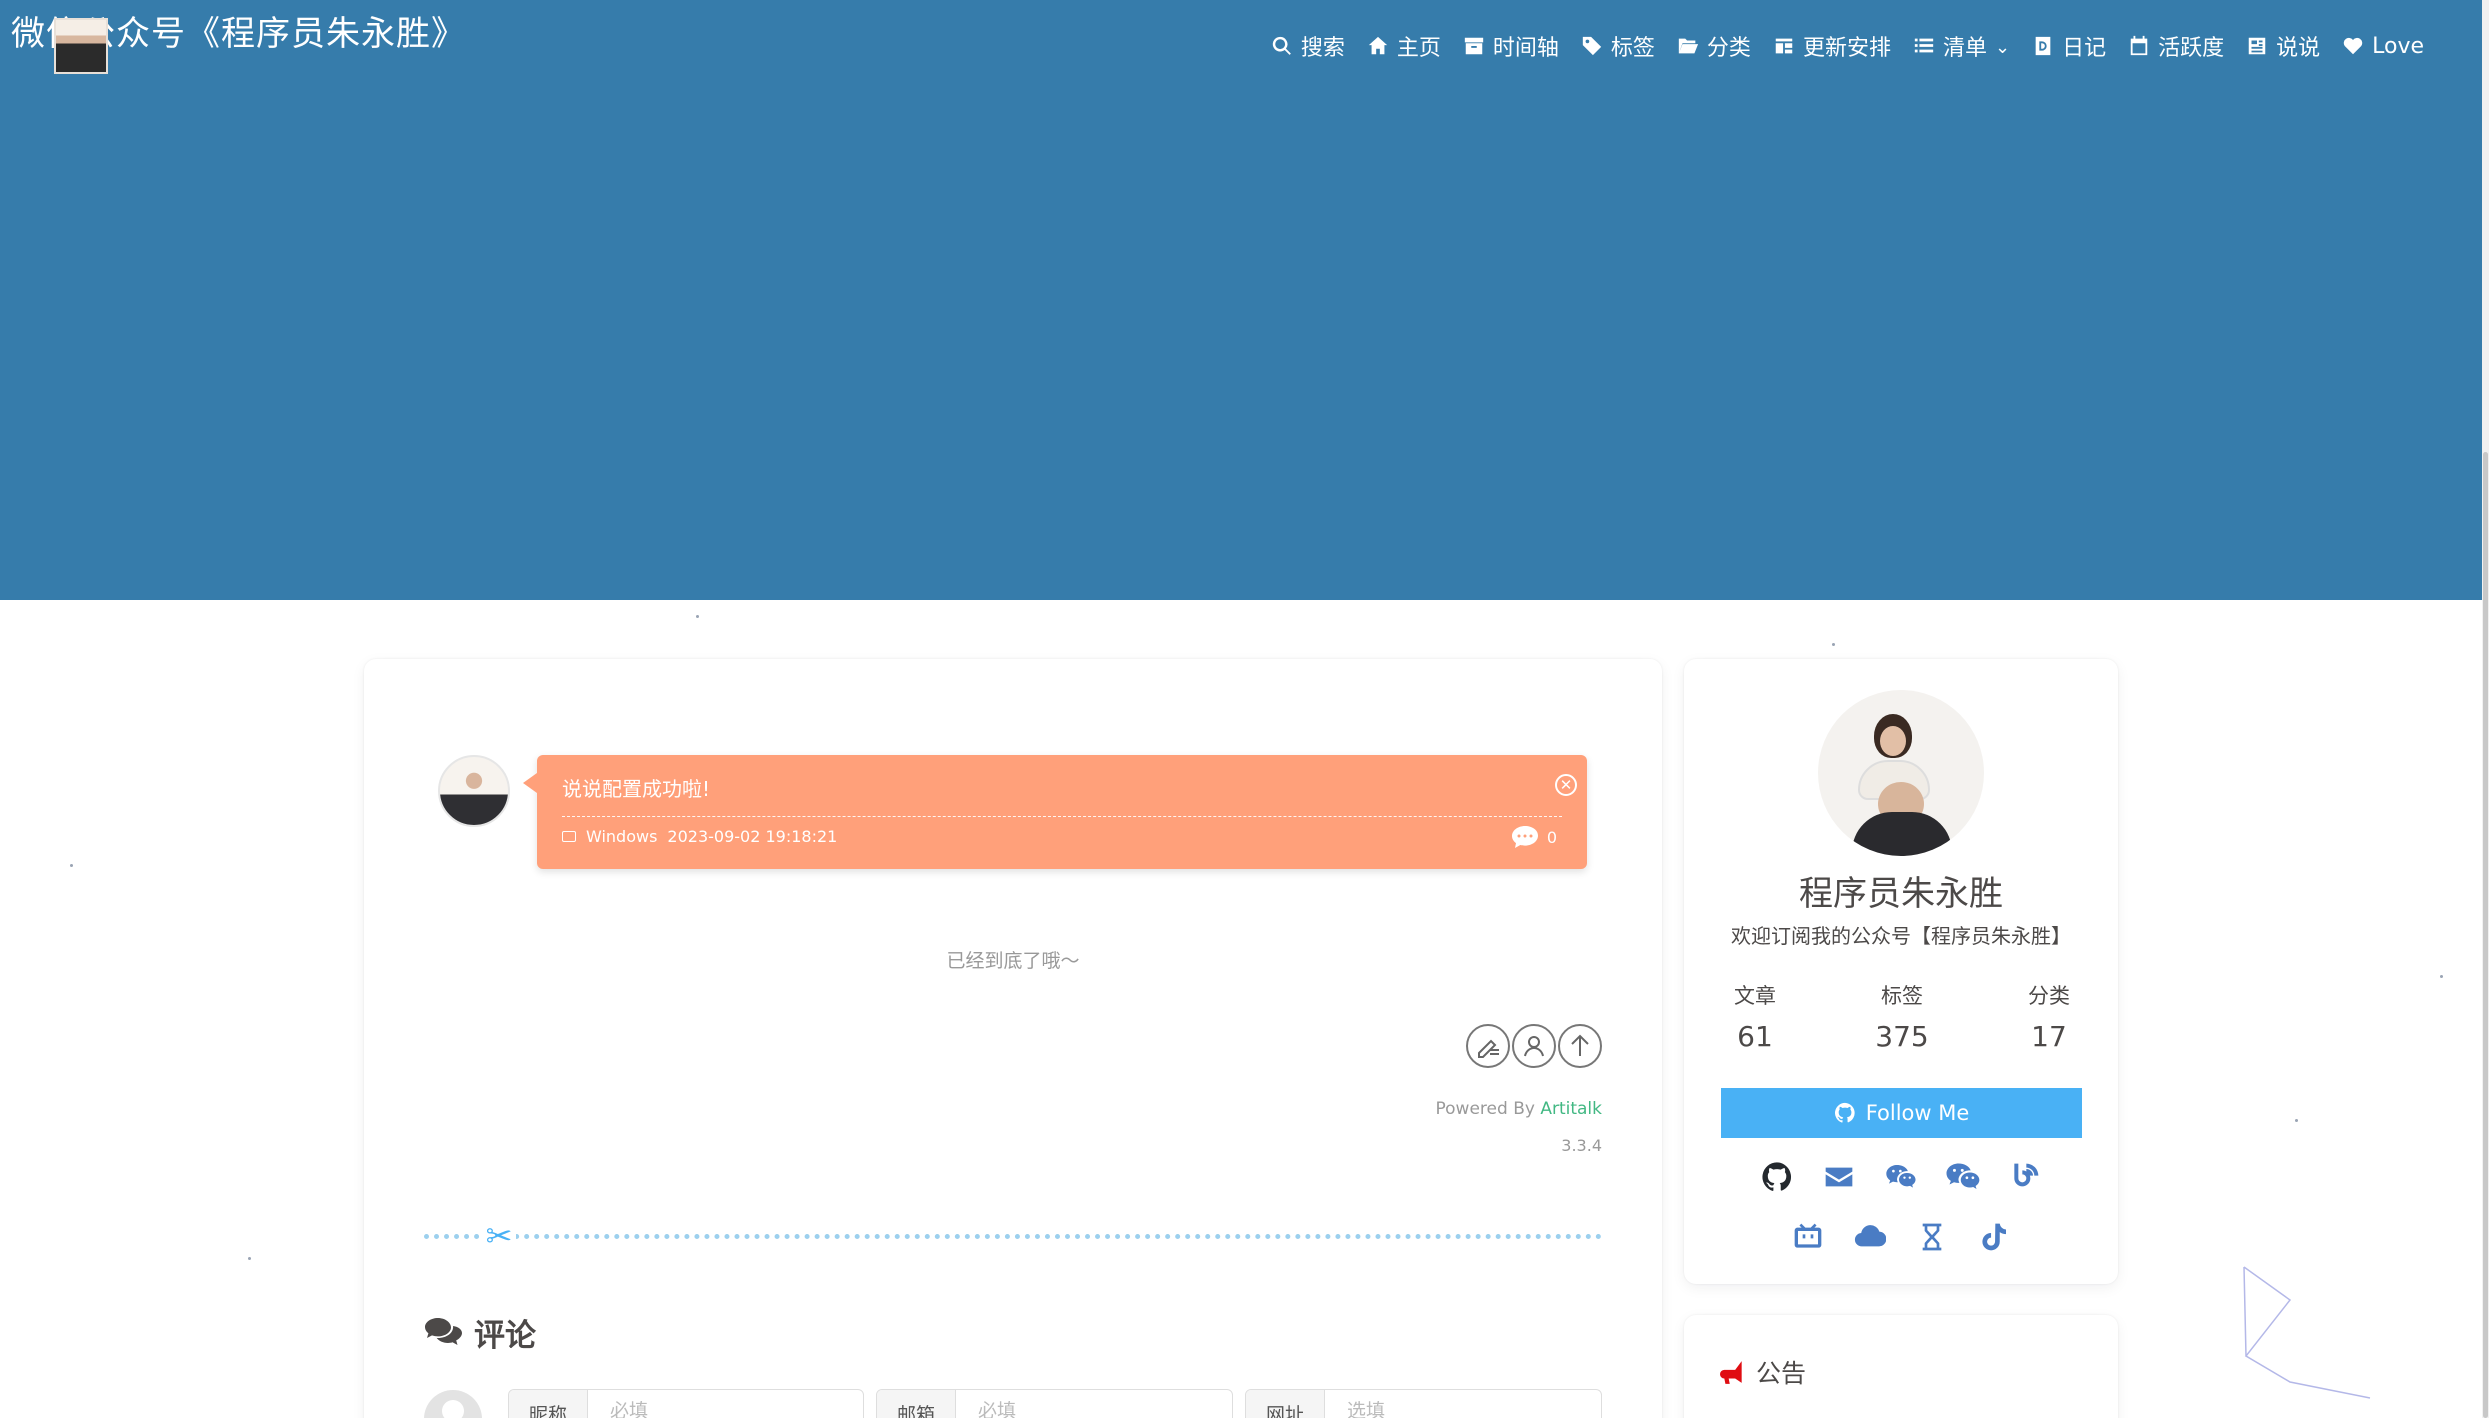 Image resolution: width=2489 pixels, height=1418 pixels. I want to click on author-stats: 文章 61 标签 375 分类 17, so click(1902, 1016).